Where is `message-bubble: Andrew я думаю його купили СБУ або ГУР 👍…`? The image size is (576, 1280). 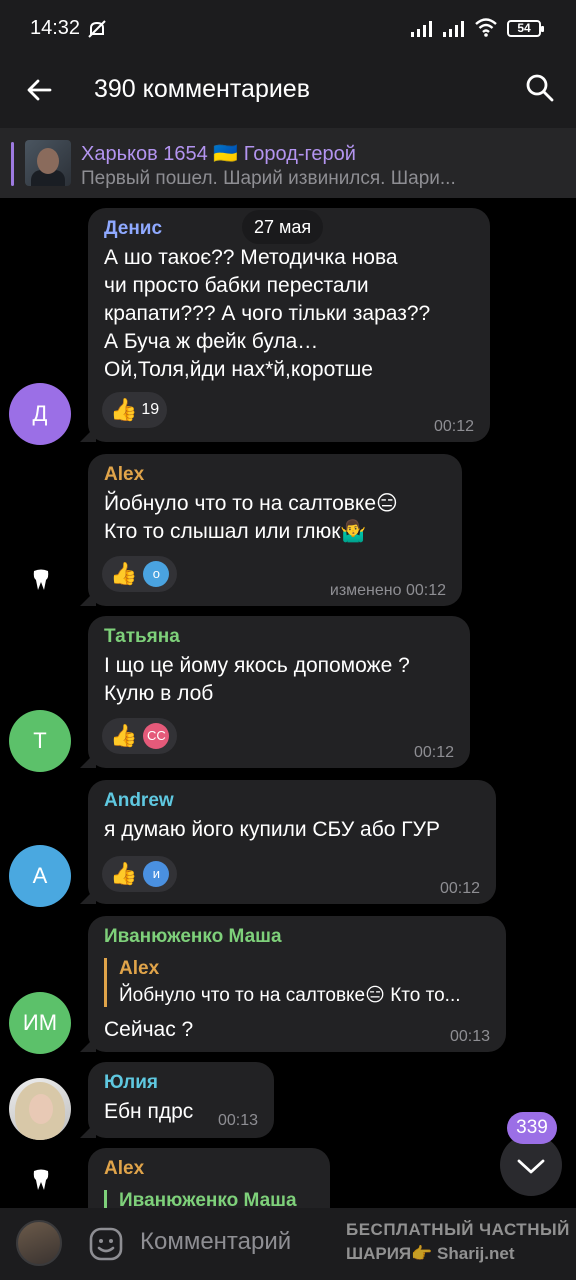
message-bubble: Andrew я думаю його купили СБУ або ГУР 👍… is located at coordinates (288, 842).